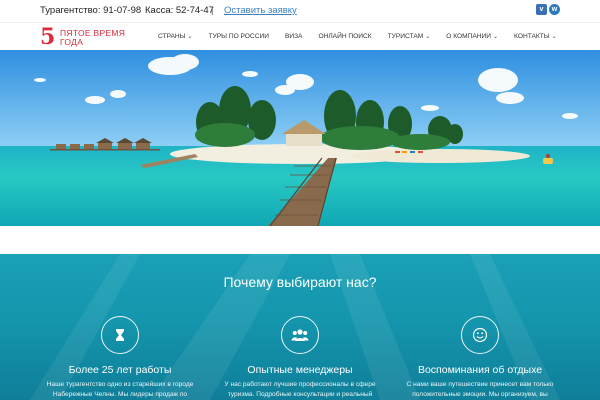  I want to click on nav-item-online-search: ОНЛАЙН ПОИСК, so click(344, 37).